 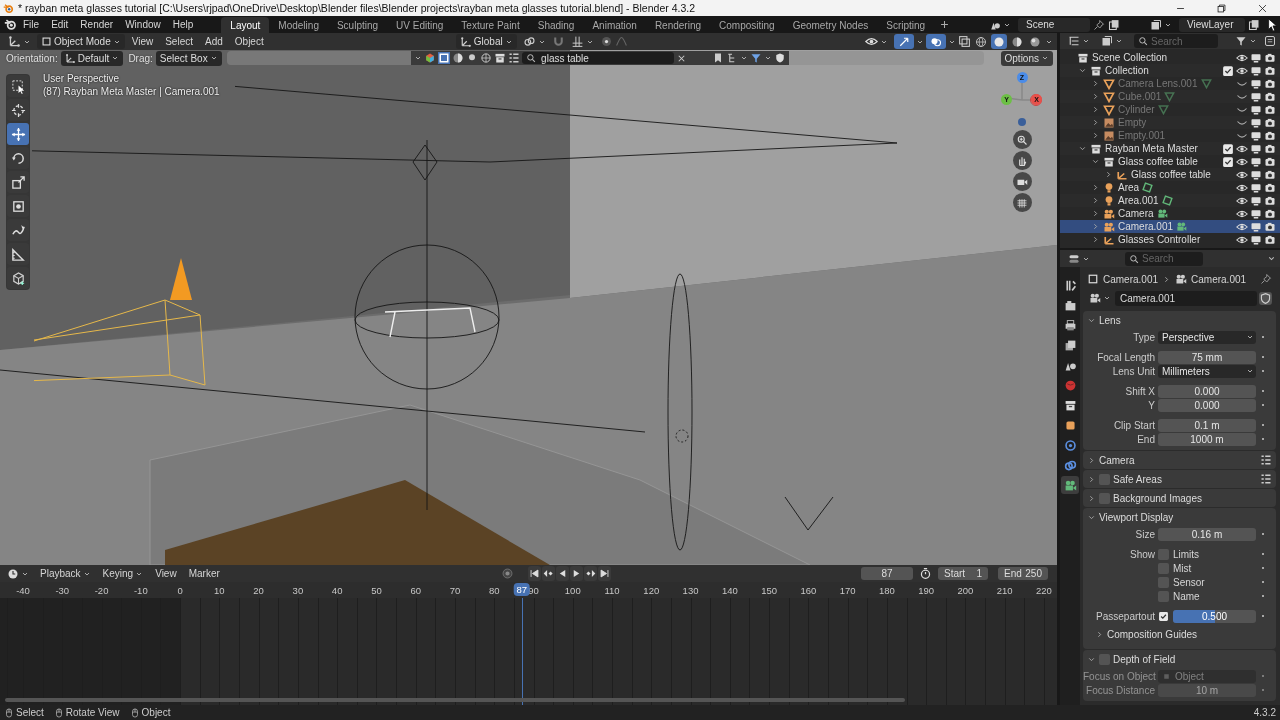 What do you see at coordinates (847, 590) in the screenshot?
I see `frame-tick-label: 170` at bounding box center [847, 590].